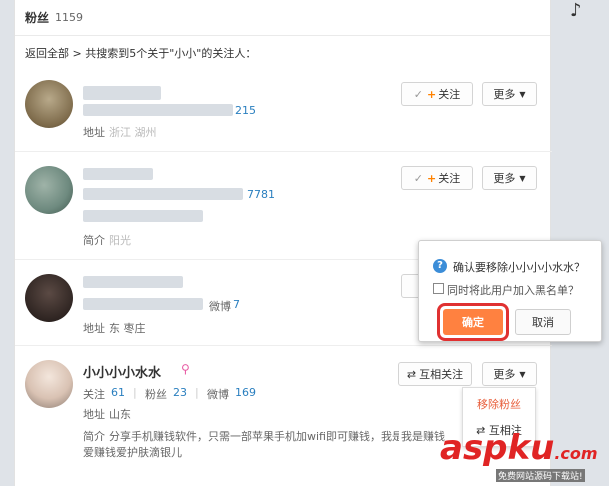 Image resolution: width=609 pixels, height=486 pixels. I want to click on intro-value-line2: 爱赚钱爱护肤滴银儿, so click(132, 452).